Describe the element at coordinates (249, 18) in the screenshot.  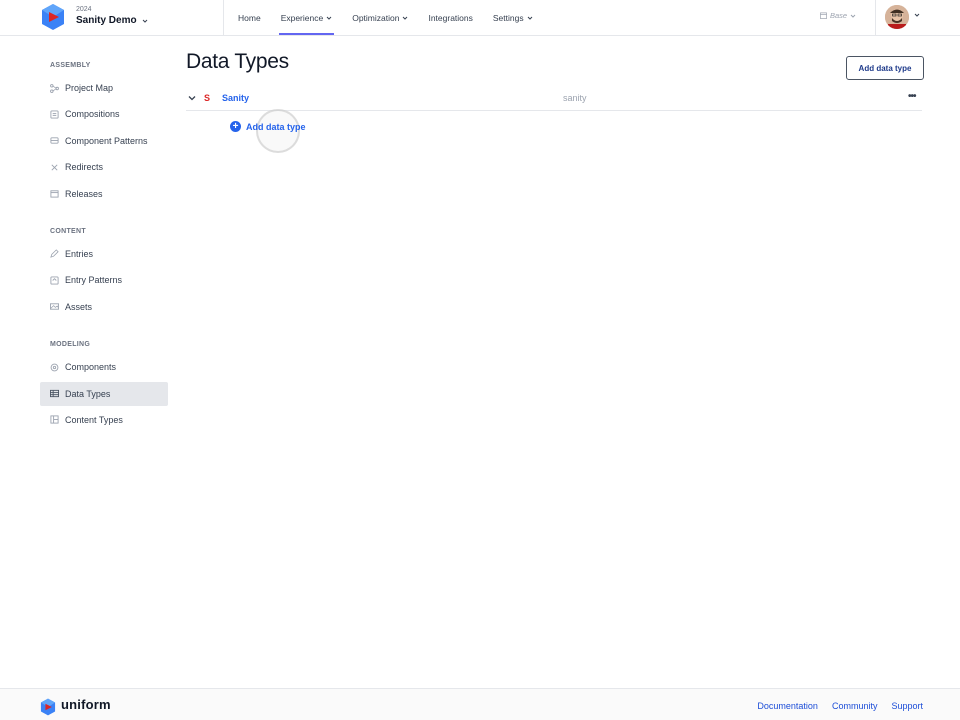
I see `nav-home: Home` at that location.